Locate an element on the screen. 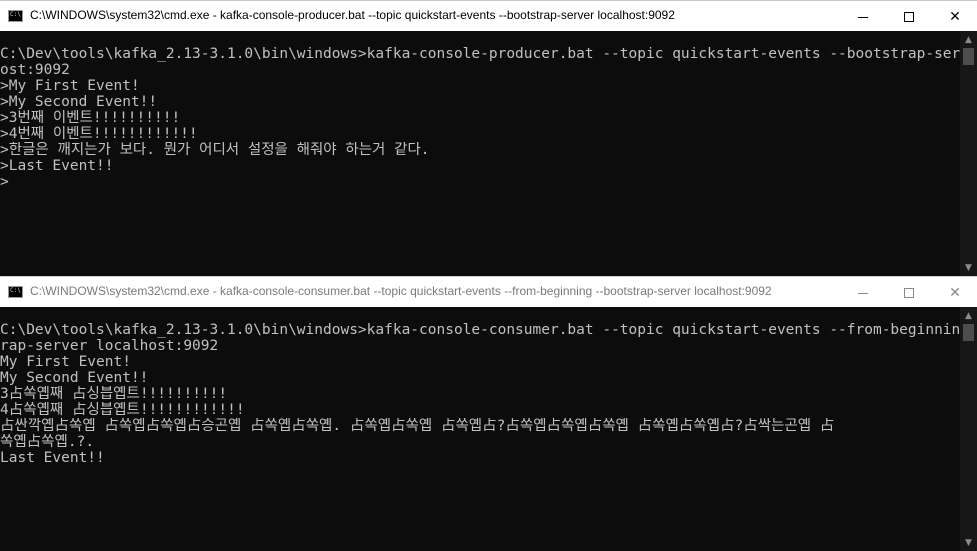 Image resolution: width=977 pixels, height=551 pixels. console-line: My First Event! is located at coordinates (65, 362).